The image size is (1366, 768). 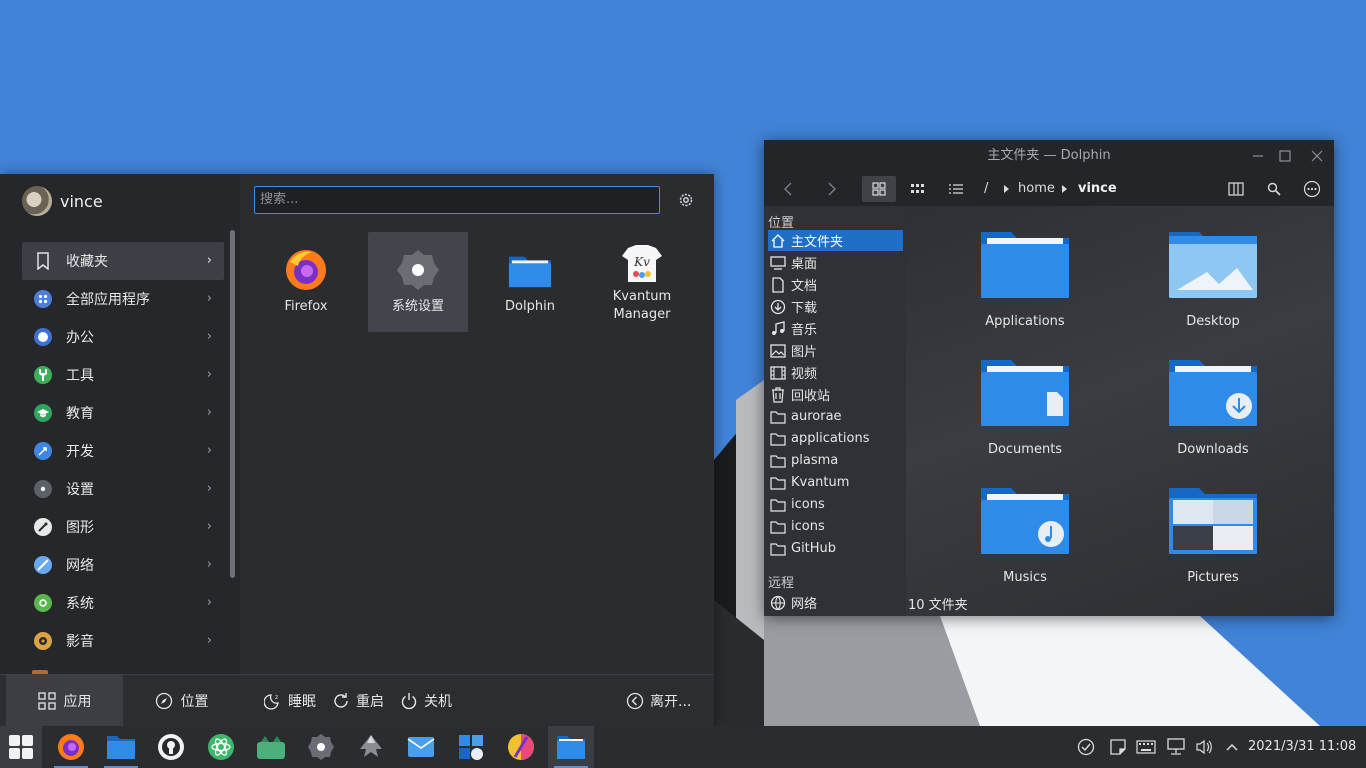 I want to click on taskbar-discover, so click(x=471, y=747).